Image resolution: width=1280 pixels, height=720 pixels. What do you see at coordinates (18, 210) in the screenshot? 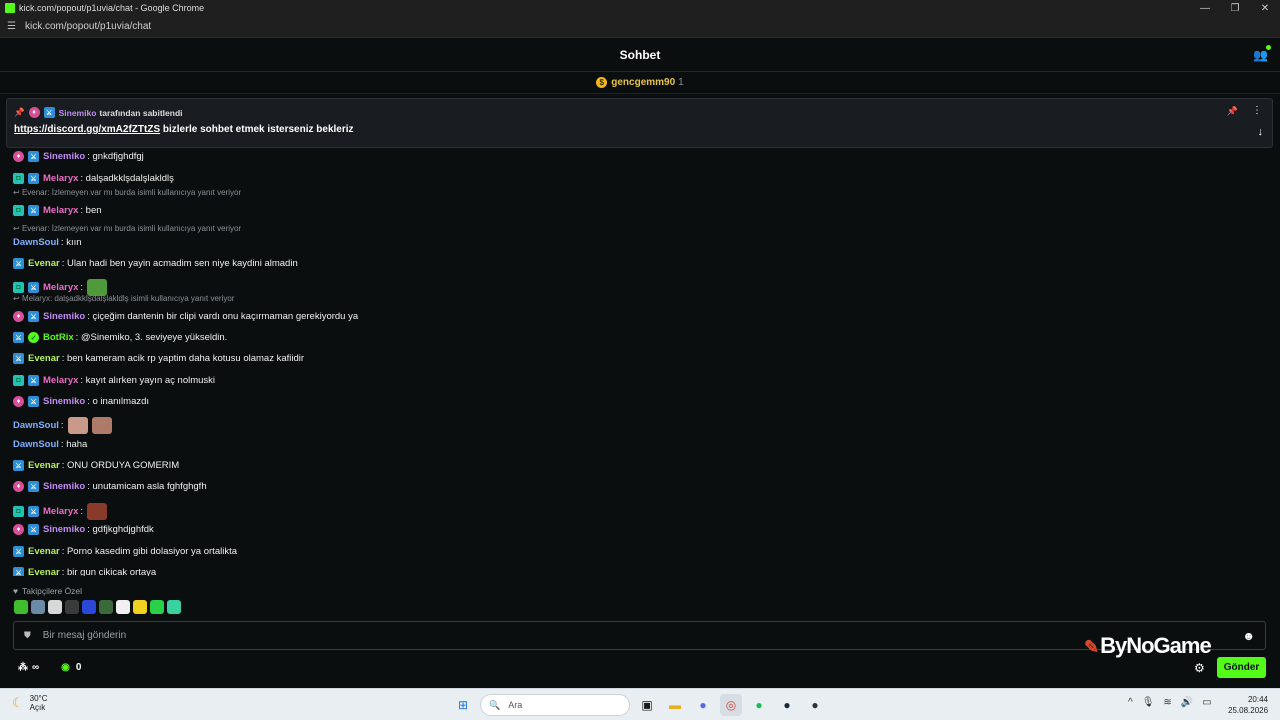
I see `subscriber-badge-icon: ◘` at bounding box center [18, 210].